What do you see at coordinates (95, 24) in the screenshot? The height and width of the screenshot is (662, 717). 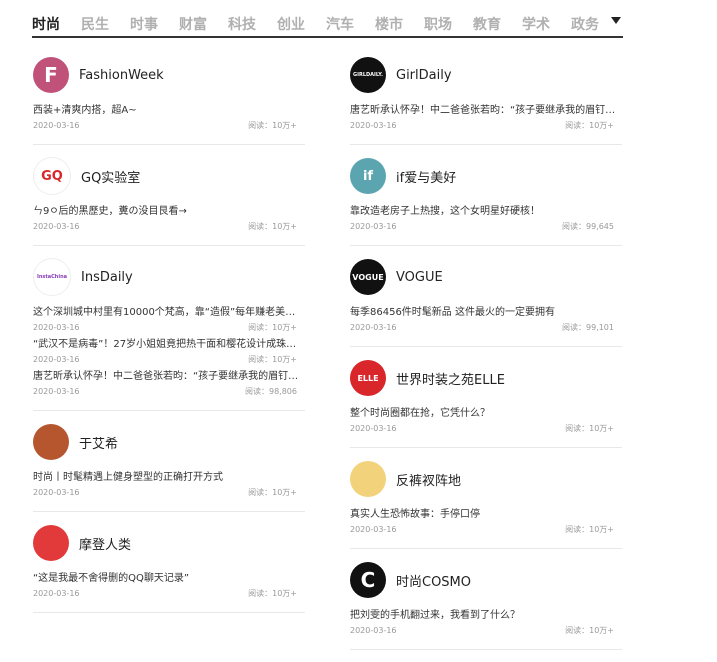 I see `tab-livelihood: 民生` at bounding box center [95, 24].